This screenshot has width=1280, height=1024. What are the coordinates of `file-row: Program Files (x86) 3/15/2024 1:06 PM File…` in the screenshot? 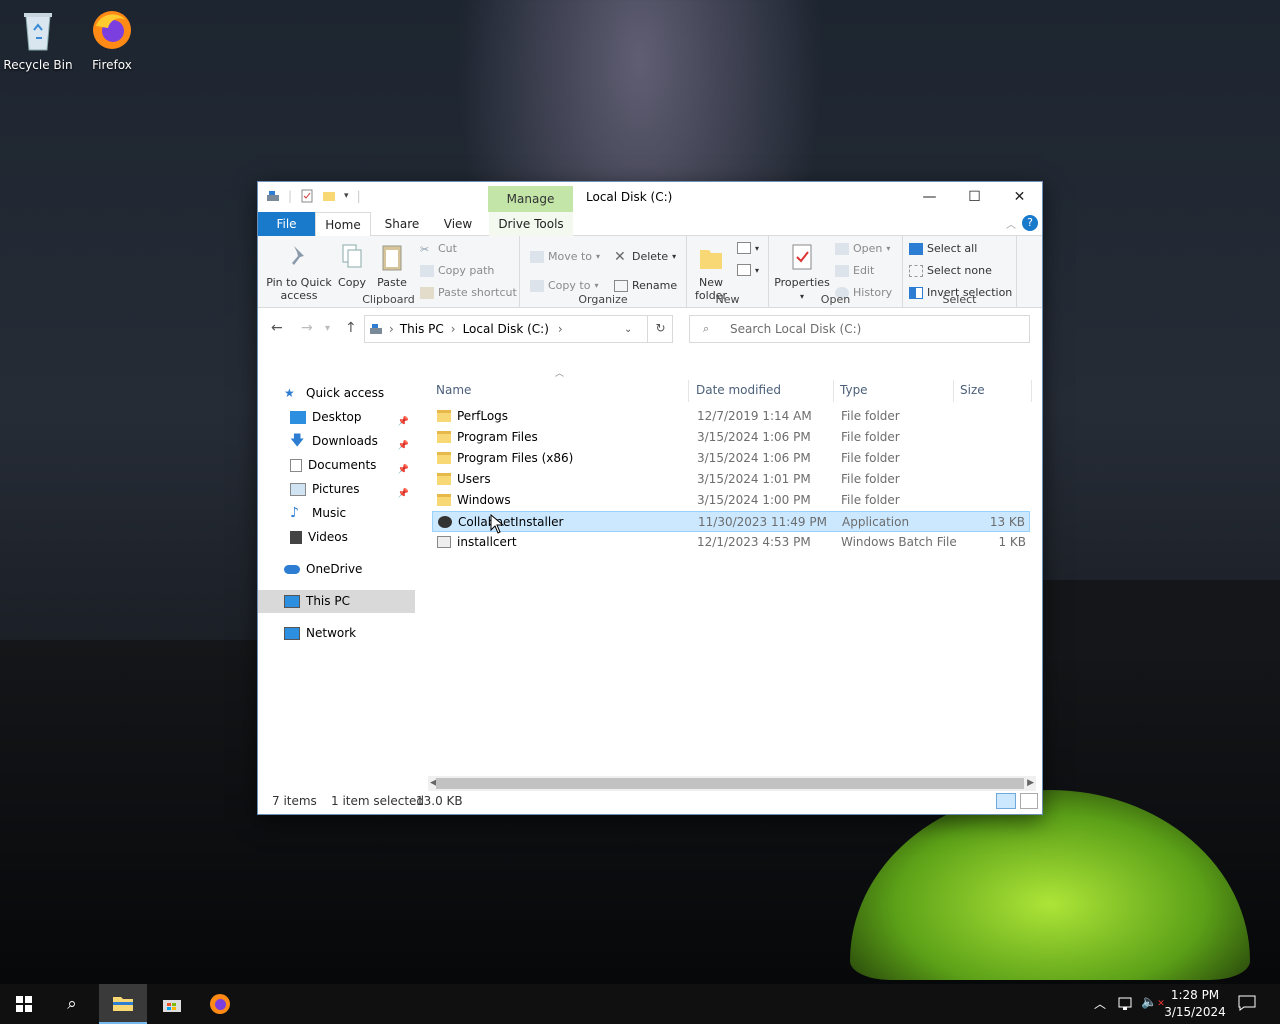 It's located at (731, 458).